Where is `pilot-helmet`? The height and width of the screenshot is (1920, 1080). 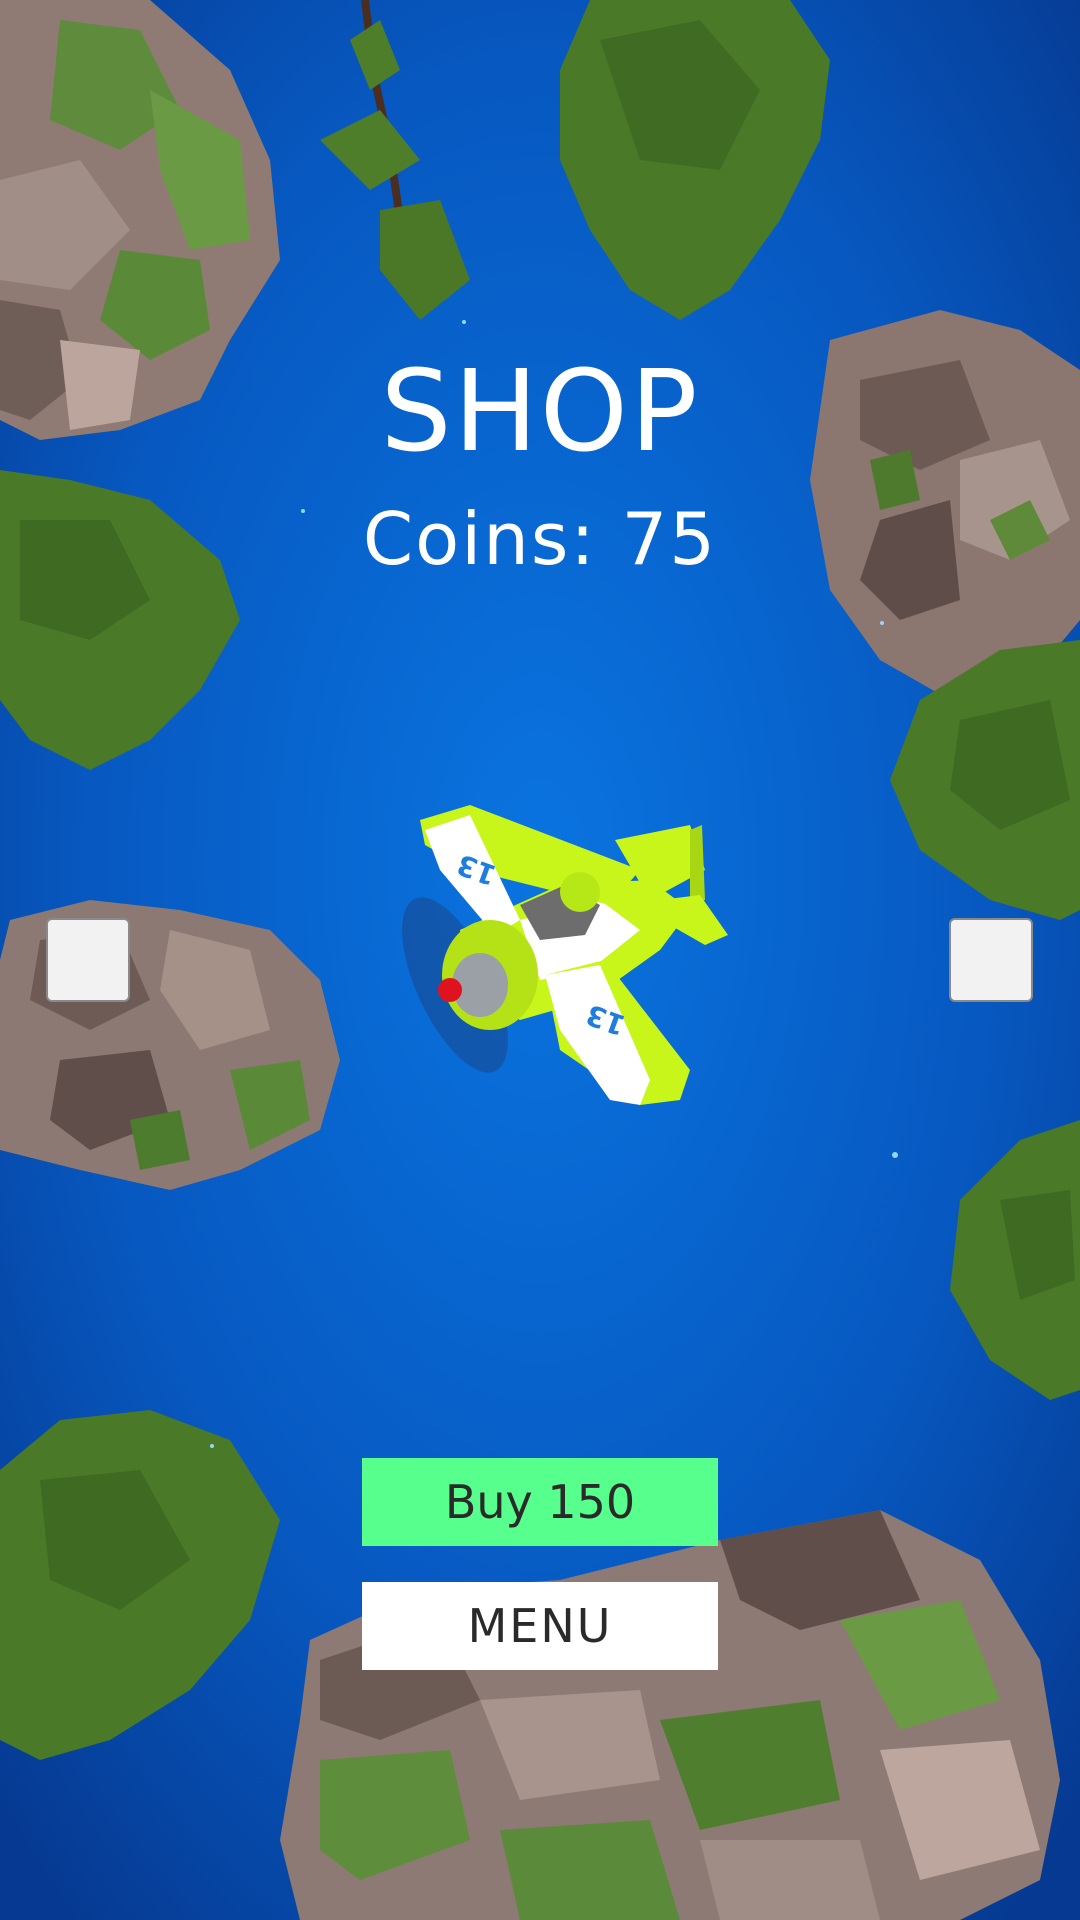 pilot-helmet is located at coordinates (580, 892).